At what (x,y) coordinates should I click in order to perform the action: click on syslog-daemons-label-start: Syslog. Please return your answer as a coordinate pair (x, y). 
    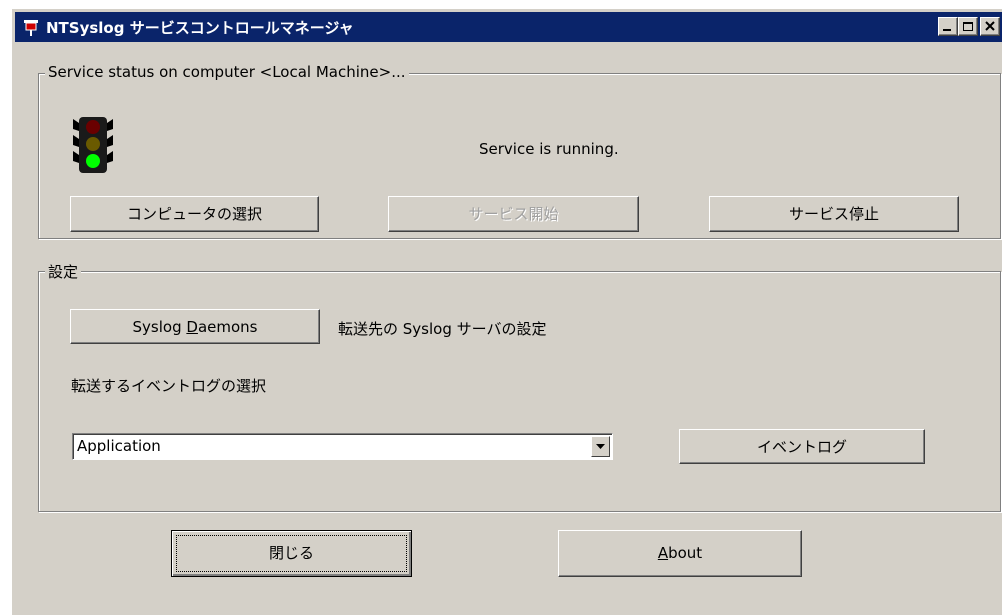
    Looking at the image, I should click on (159, 327).